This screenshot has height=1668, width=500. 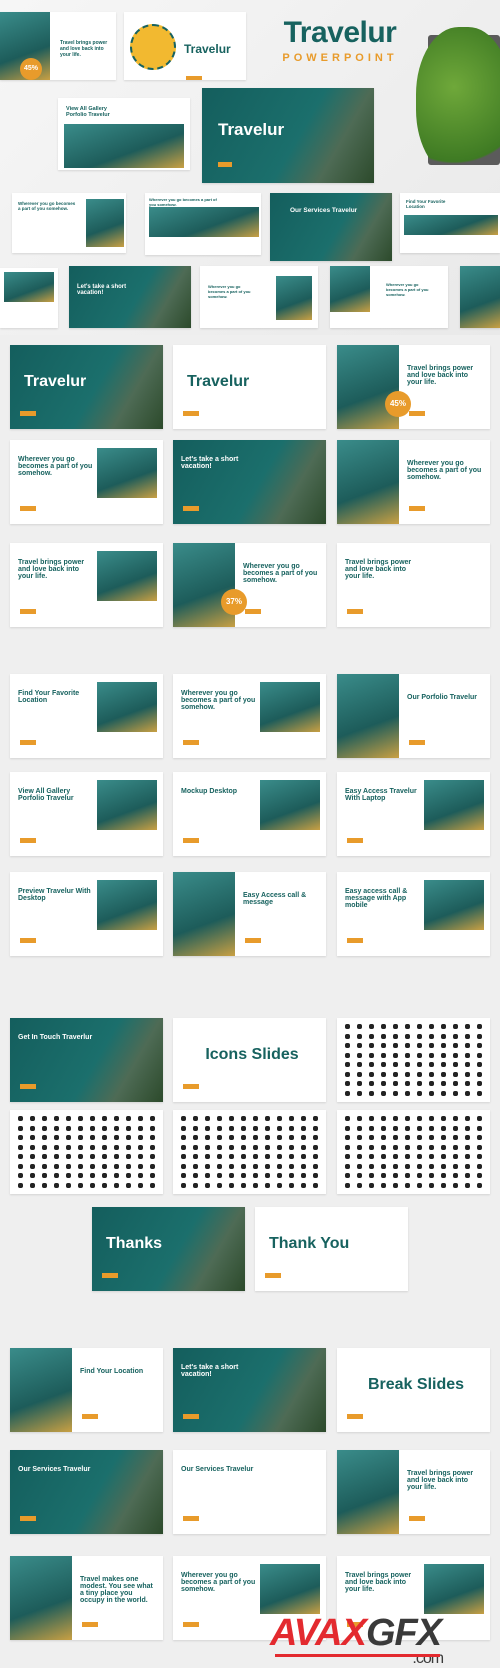 What do you see at coordinates (168, 1249) in the screenshot?
I see `slide-thumbnail: Thanks` at bounding box center [168, 1249].